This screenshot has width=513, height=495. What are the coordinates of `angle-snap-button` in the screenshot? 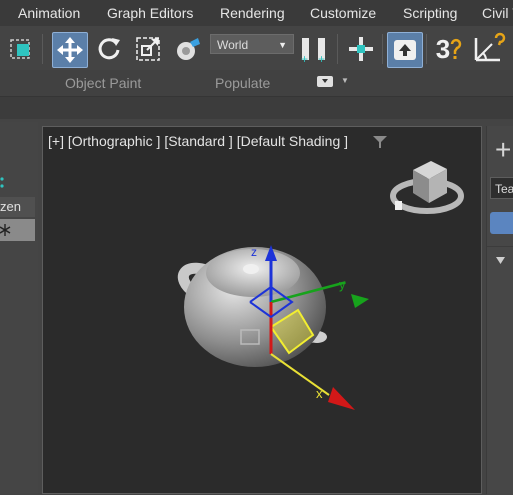 It's located at (489, 49).